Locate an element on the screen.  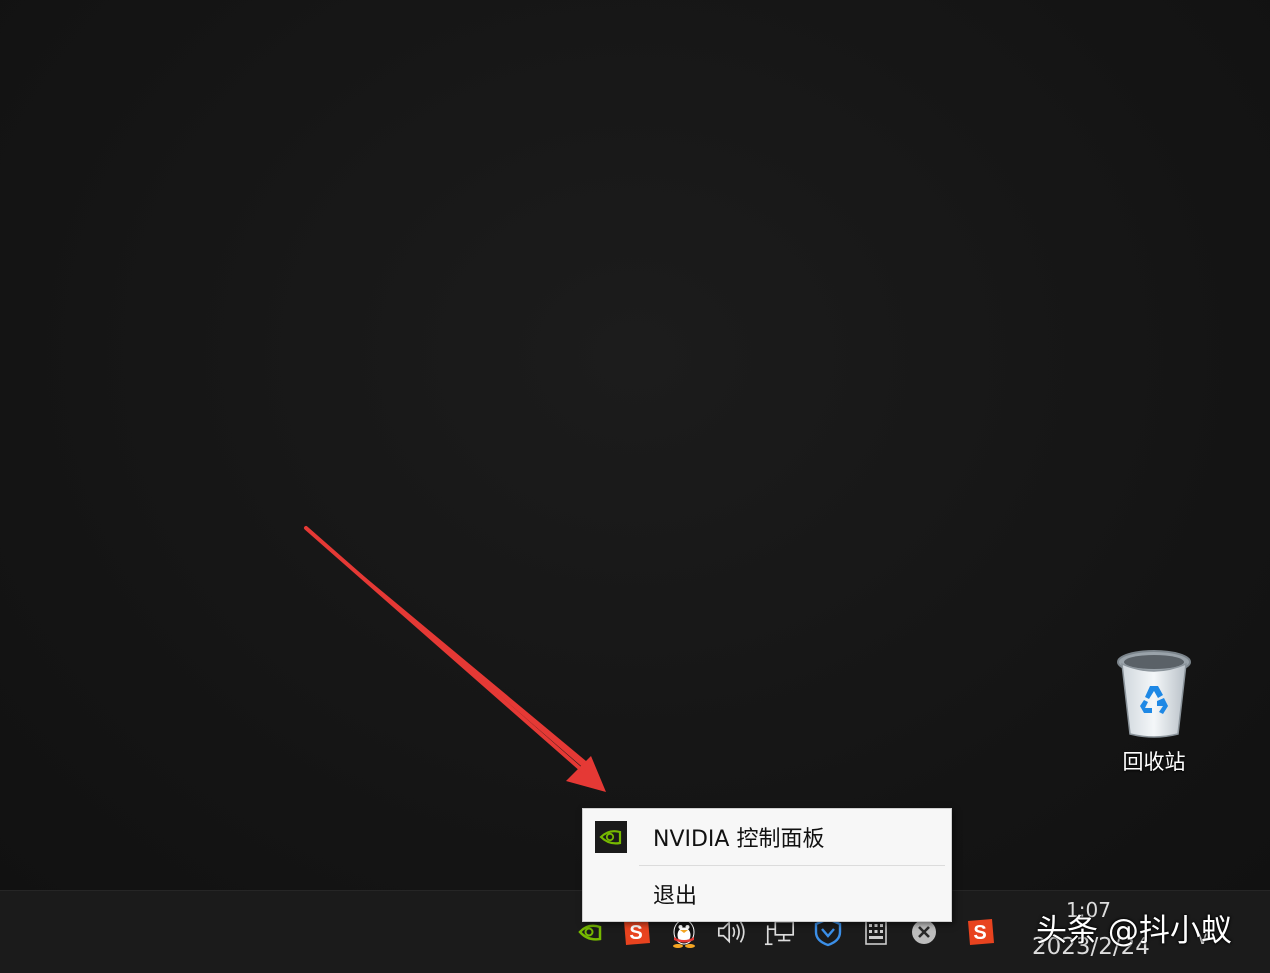
sogou-ime-icon: S is located at coordinates (981, 932).